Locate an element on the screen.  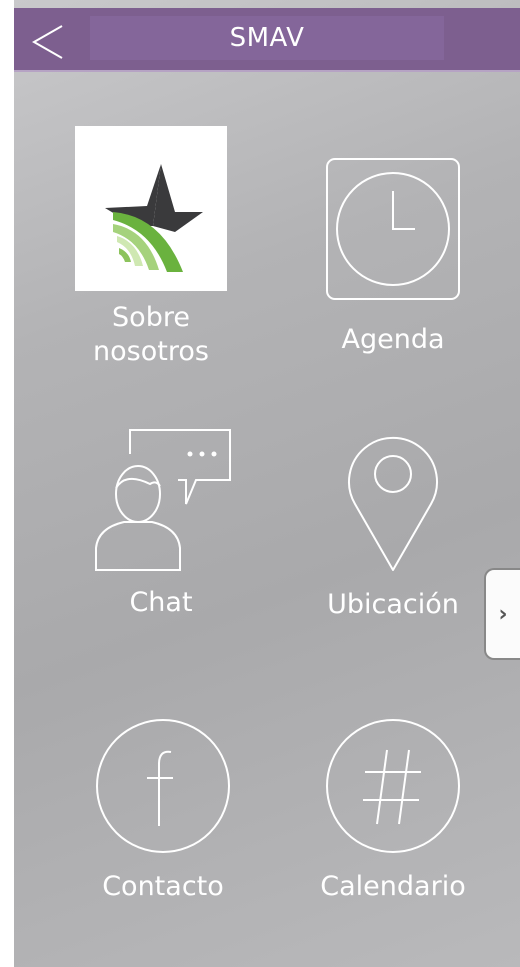
title-bar: SMAV is located at coordinates (267, 38).